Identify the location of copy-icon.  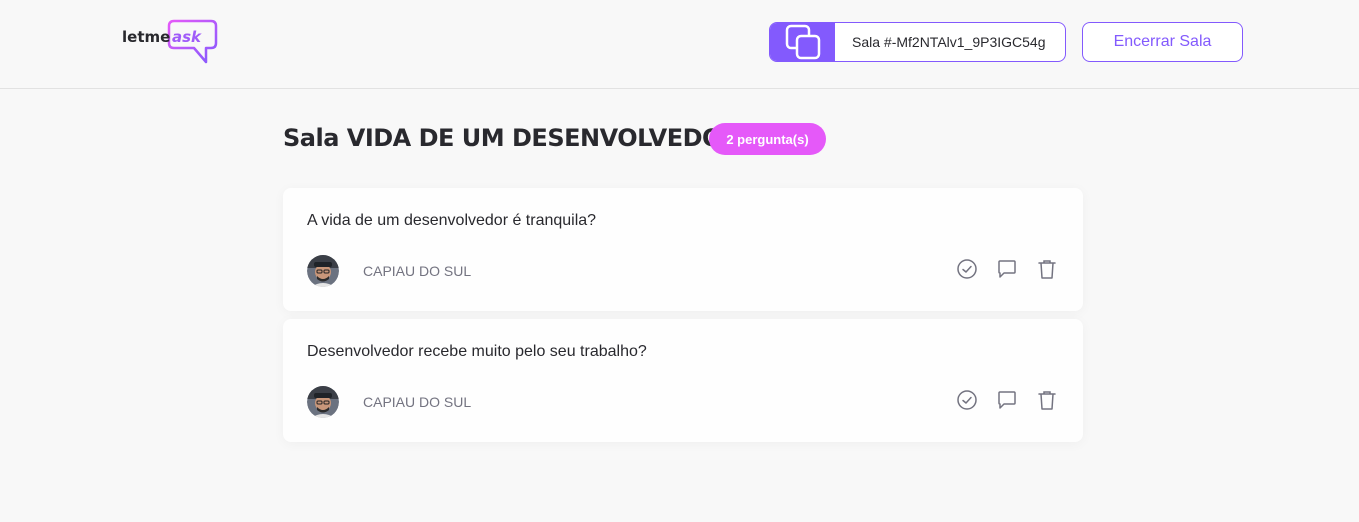
(802, 42).